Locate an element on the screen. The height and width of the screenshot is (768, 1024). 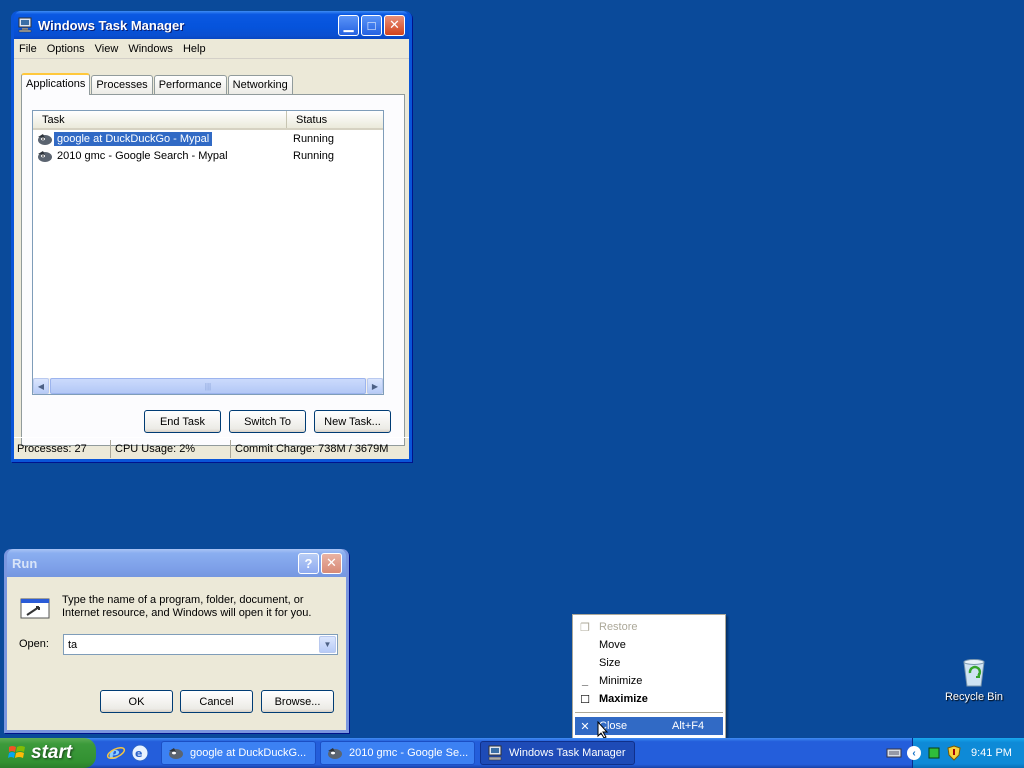
end-task-button: End Task is located at coordinates (182, 421).